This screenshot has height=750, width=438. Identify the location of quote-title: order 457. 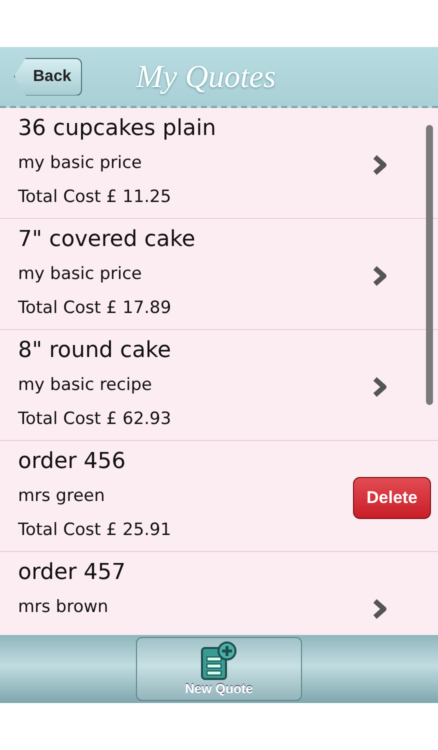
(72, 573).